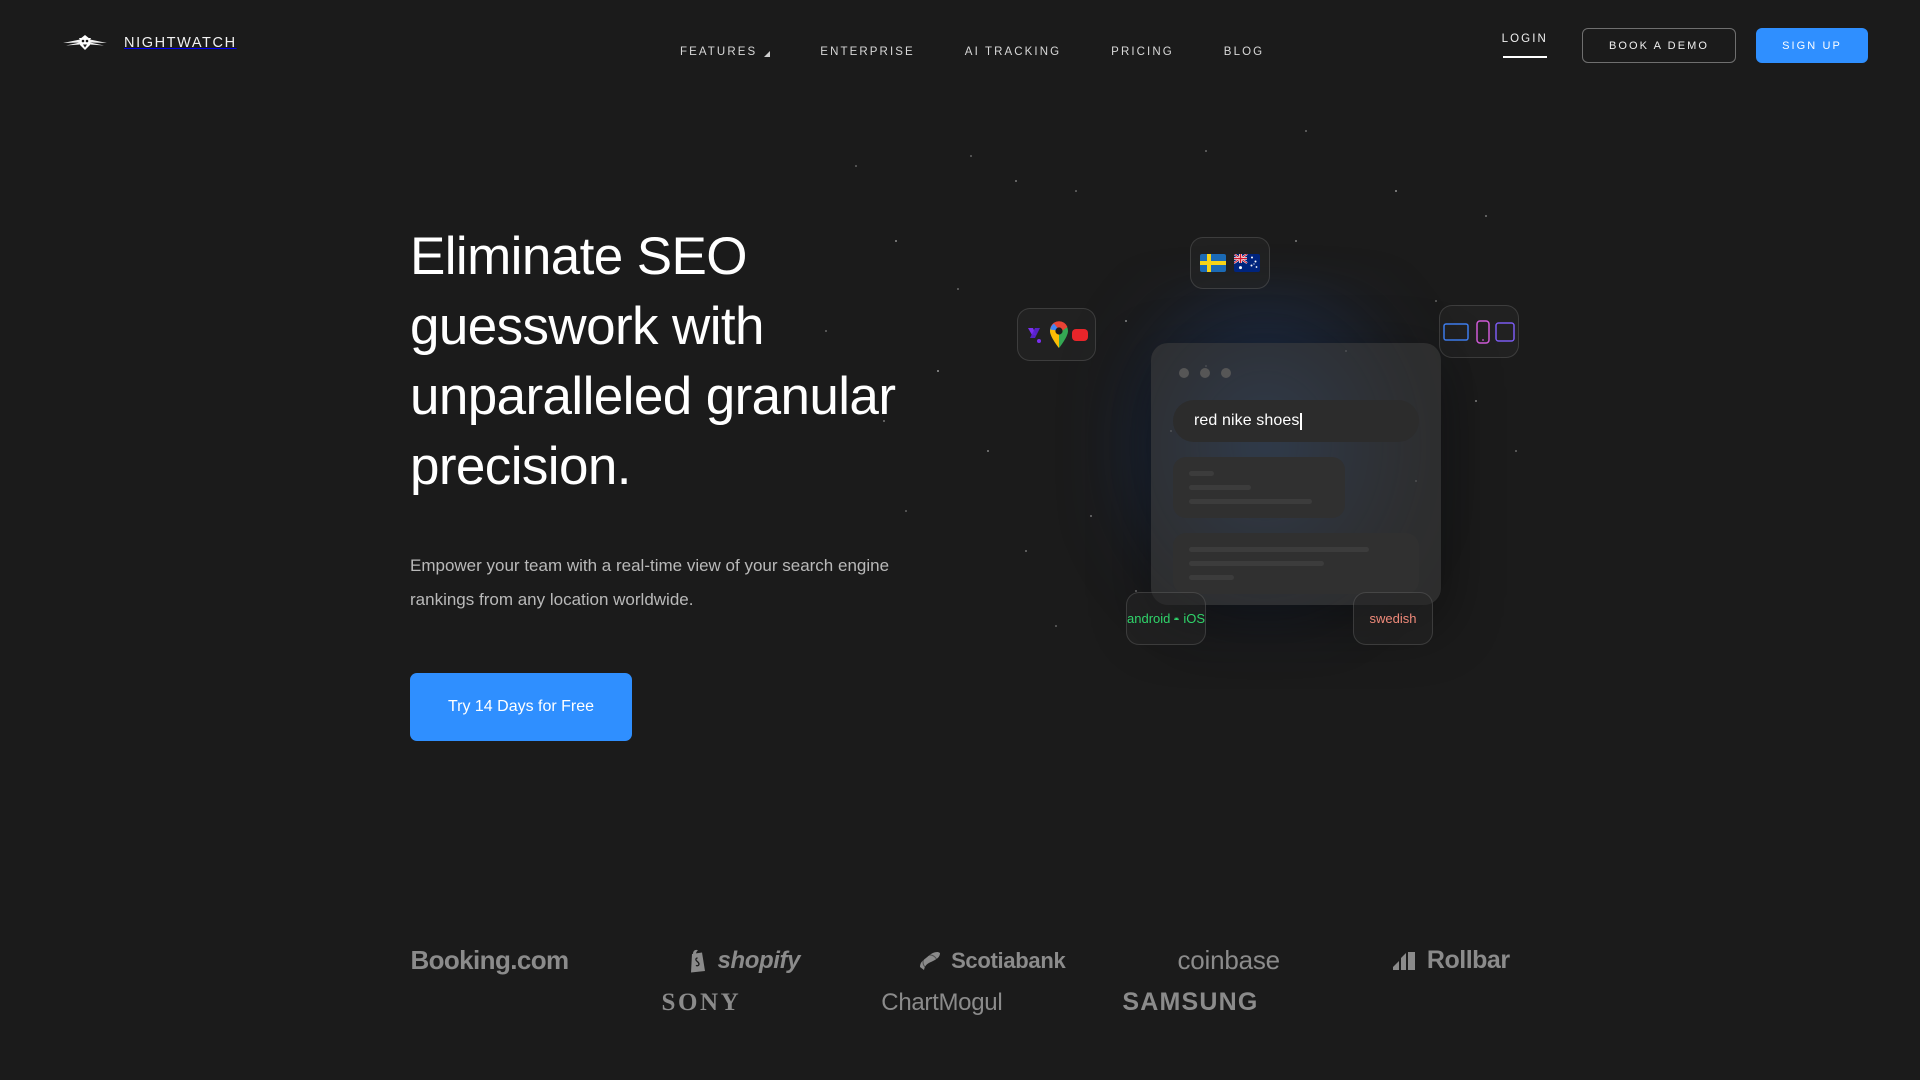 Image resolution: width=1920 pixels, height=1080 pixels. I want to click on login-link: LOGIN, so click(1525, 39).